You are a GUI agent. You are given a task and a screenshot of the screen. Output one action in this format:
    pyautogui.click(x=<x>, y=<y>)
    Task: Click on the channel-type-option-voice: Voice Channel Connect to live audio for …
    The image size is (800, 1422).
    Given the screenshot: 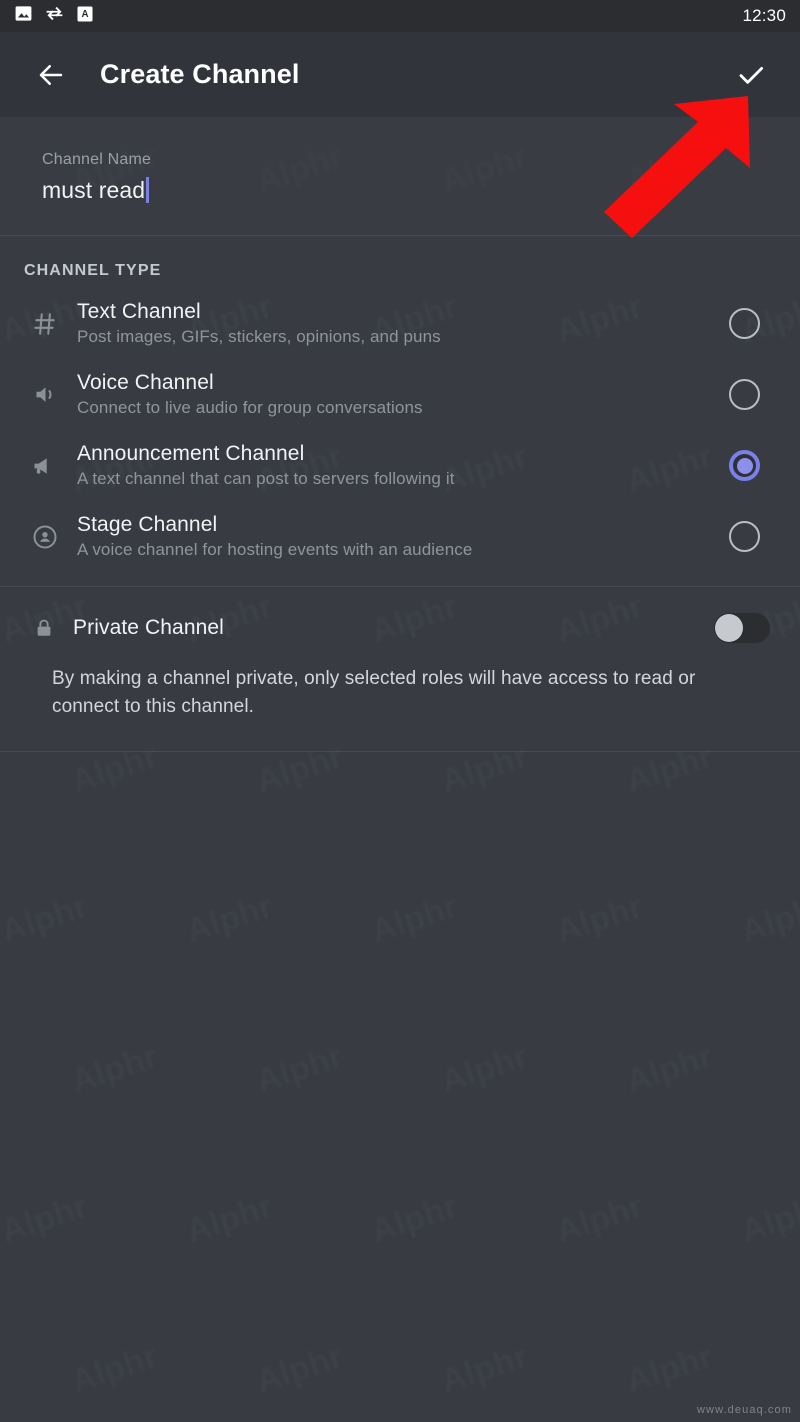 What is the action you would take?
    pyautogui.click(x=400, y=394)
    